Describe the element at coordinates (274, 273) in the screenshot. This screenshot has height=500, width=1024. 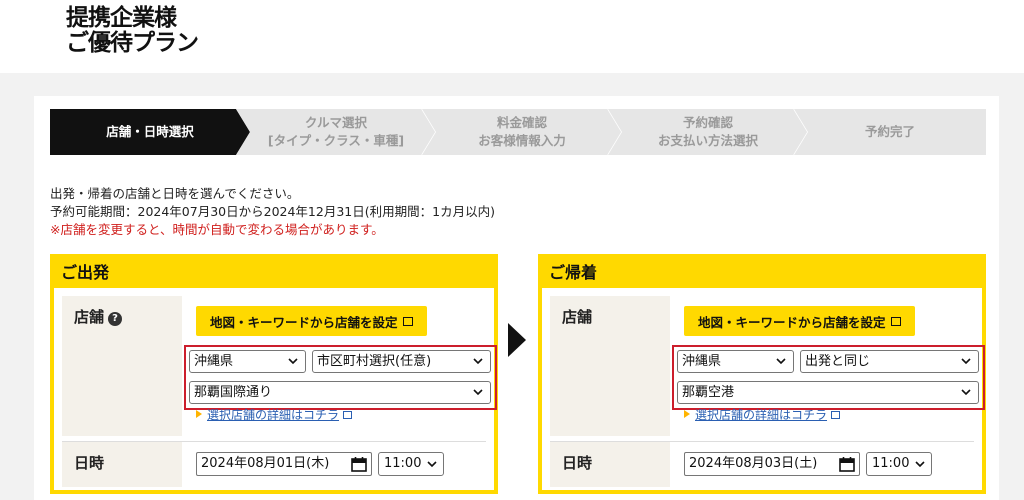
I see `departure-title: ご出発` at that location.